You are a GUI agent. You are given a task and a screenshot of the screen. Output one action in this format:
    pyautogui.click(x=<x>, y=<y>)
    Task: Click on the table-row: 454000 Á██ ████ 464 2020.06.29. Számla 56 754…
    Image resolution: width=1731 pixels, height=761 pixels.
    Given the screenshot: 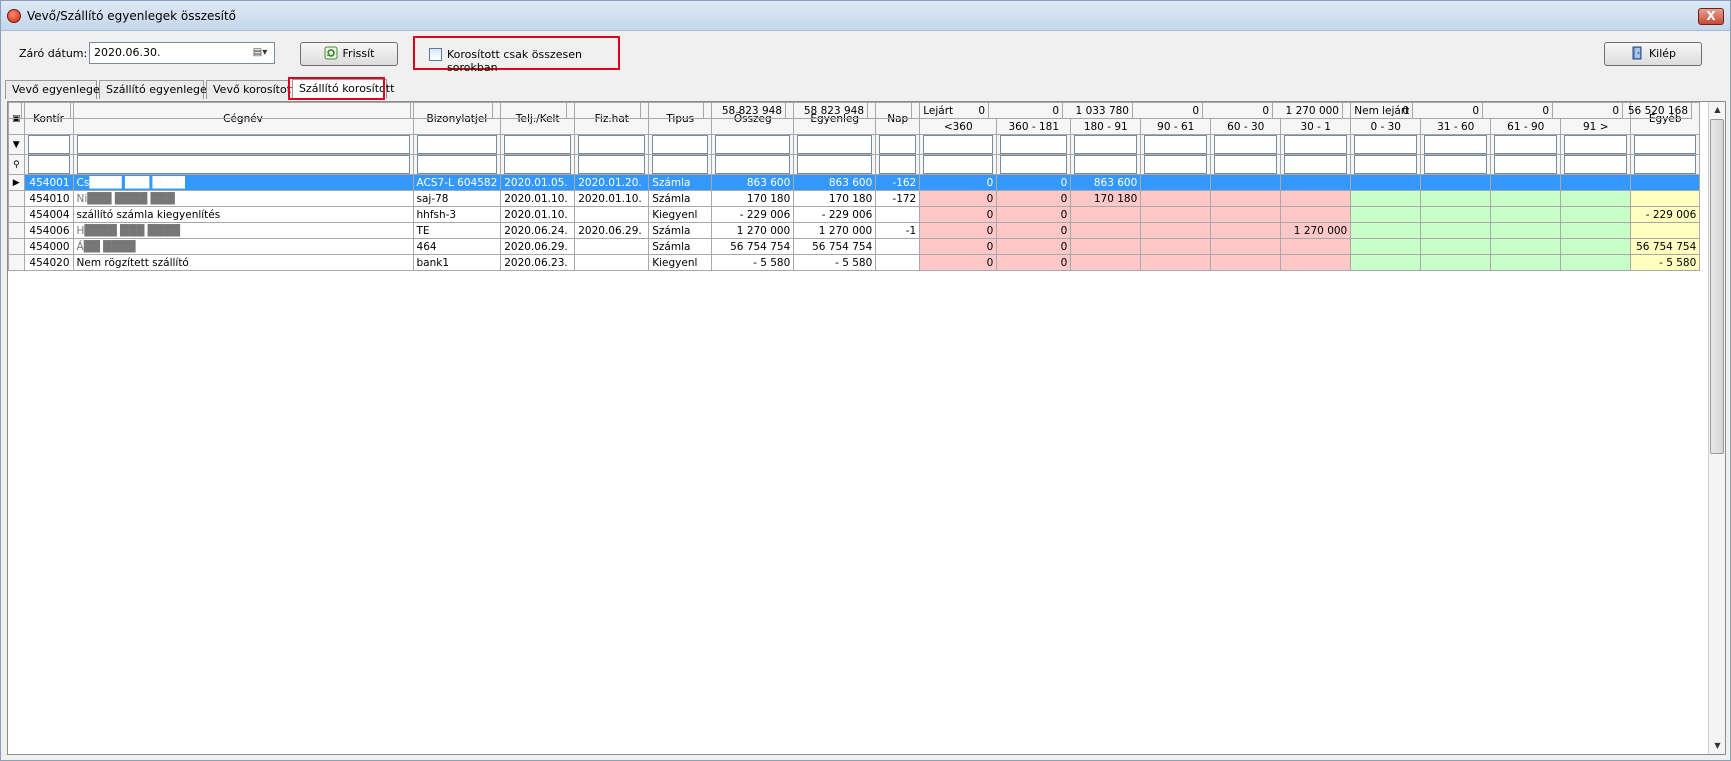 What is the action you would take?
    pyautogui.click(x=854, y=246)
    